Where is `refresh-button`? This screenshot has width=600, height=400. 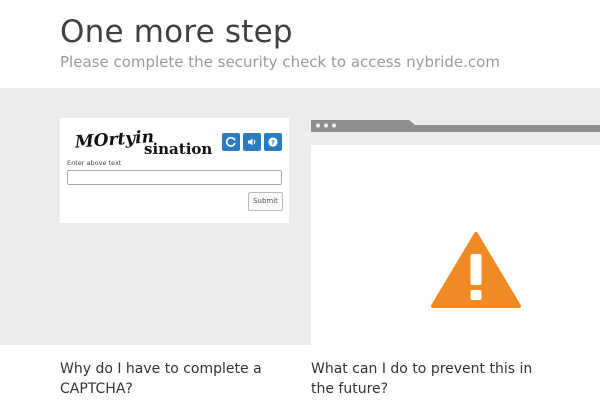
refresh-button is located at coordinates (231, 142).